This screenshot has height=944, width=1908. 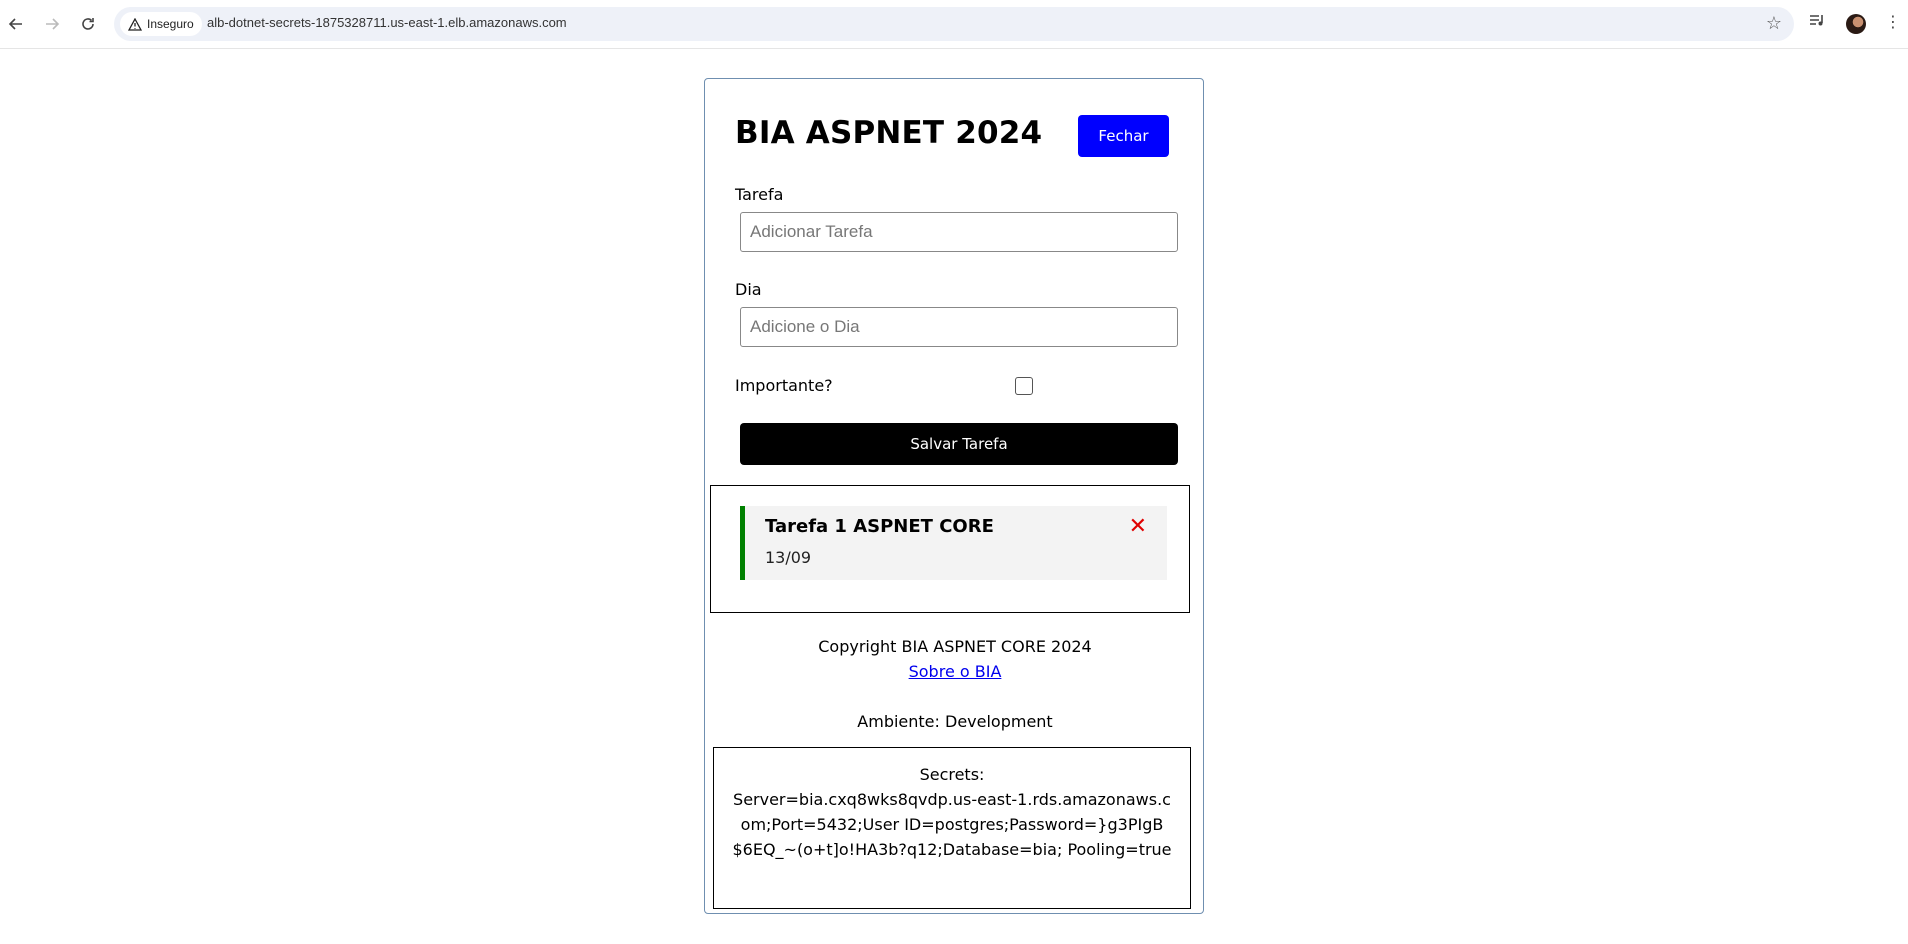 I want to click on about-link: Sobre o BIA, so click(x=955, y=671).